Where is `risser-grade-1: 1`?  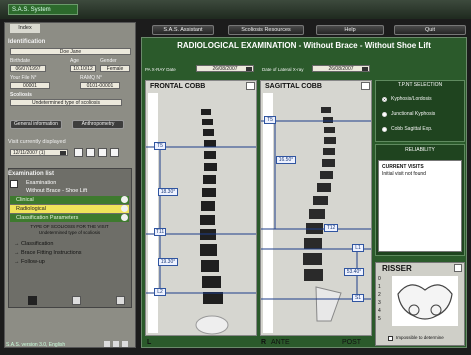 risser-grade-1: 1 is located at coordinates (379, 287).